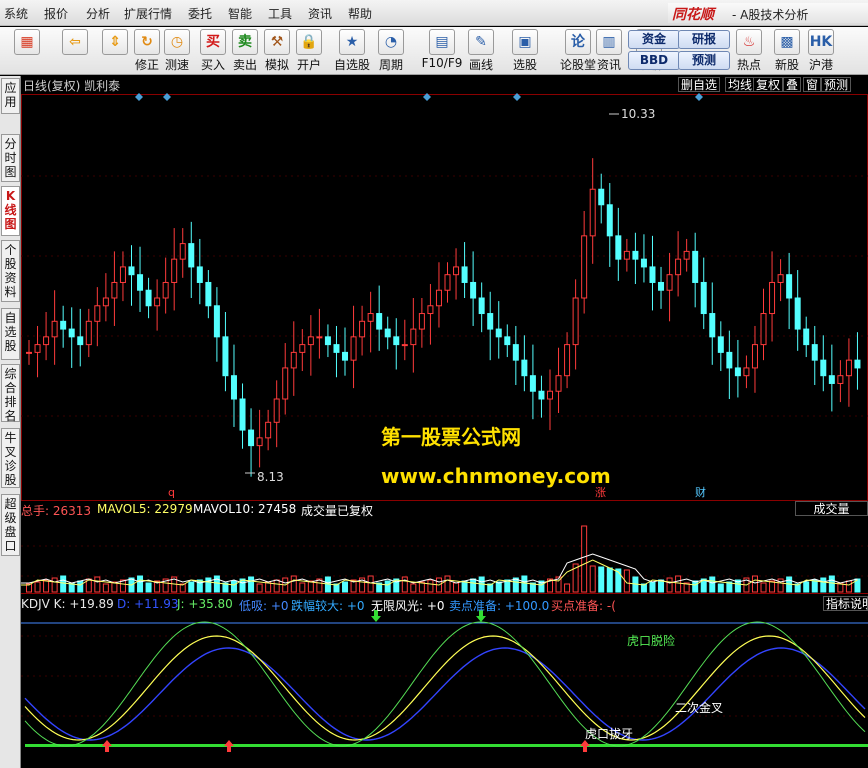  I want to click on volume-button: 成交量, so click(831, 508).